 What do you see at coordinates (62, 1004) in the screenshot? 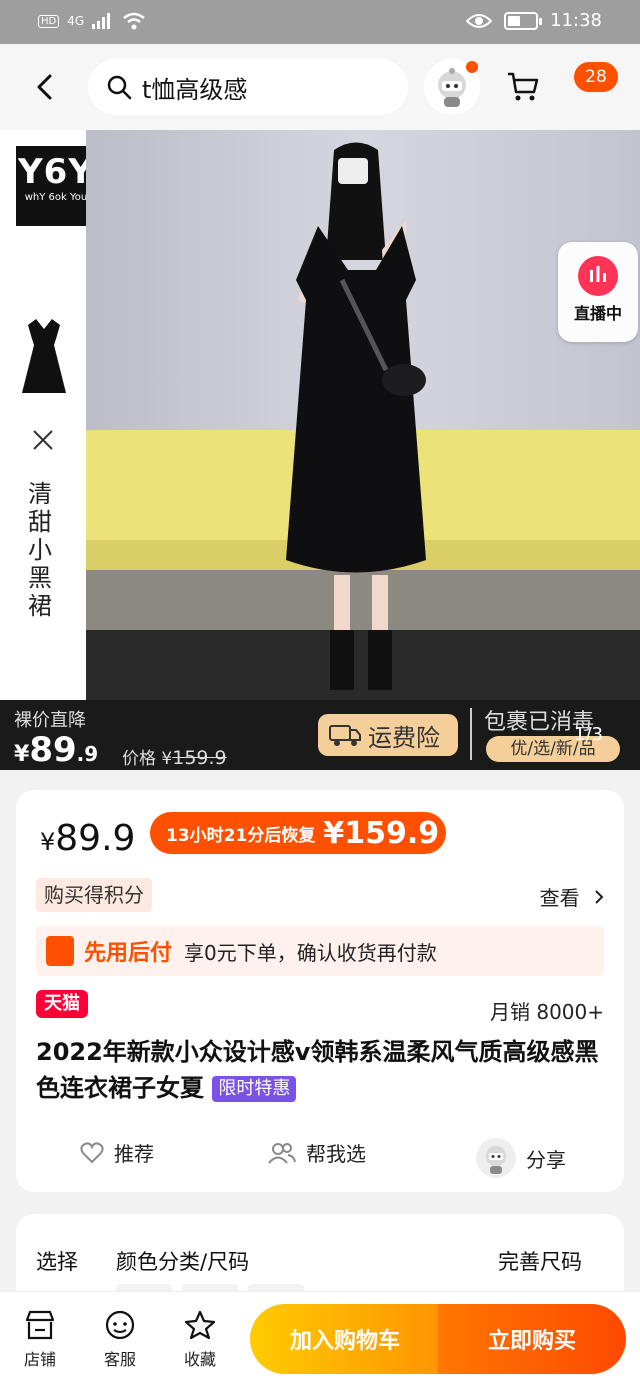
I see `tmall-badge: 天猫` at bounding box center [62, 1004].